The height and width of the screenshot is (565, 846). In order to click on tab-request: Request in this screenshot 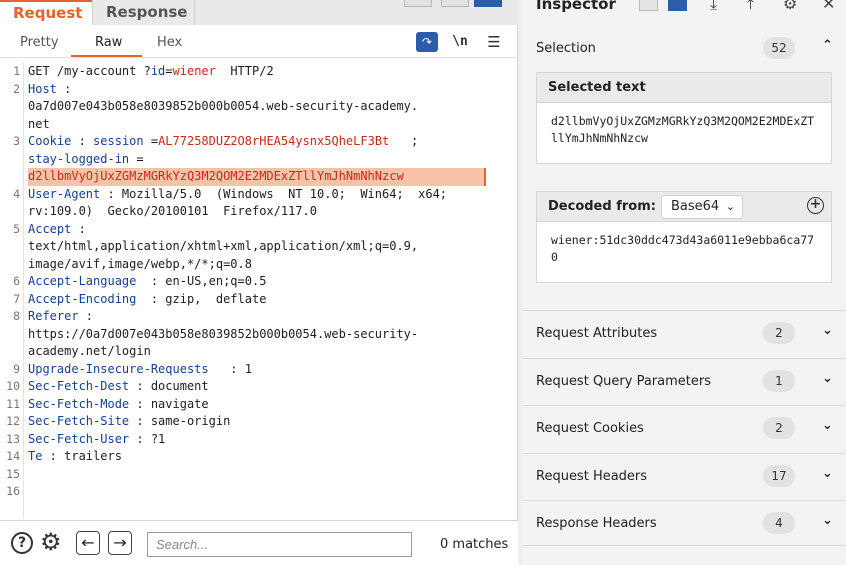, I will do `click(46, 12)`.